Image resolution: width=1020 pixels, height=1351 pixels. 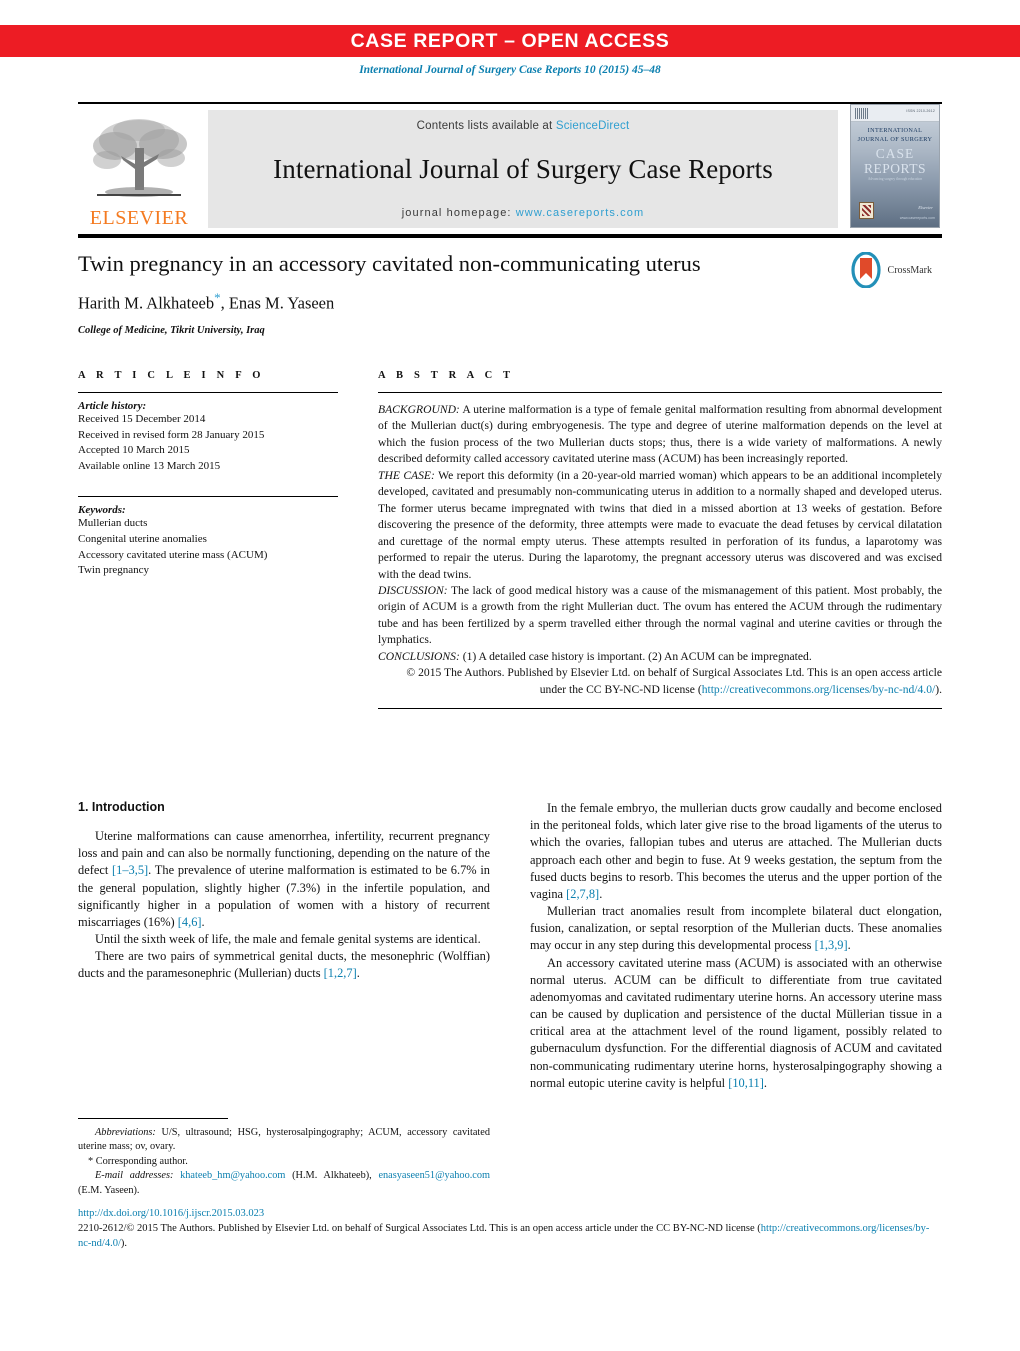 I want to click on cover-line2: JOURNAL OF SURGERY, so click(x=895, y=139).